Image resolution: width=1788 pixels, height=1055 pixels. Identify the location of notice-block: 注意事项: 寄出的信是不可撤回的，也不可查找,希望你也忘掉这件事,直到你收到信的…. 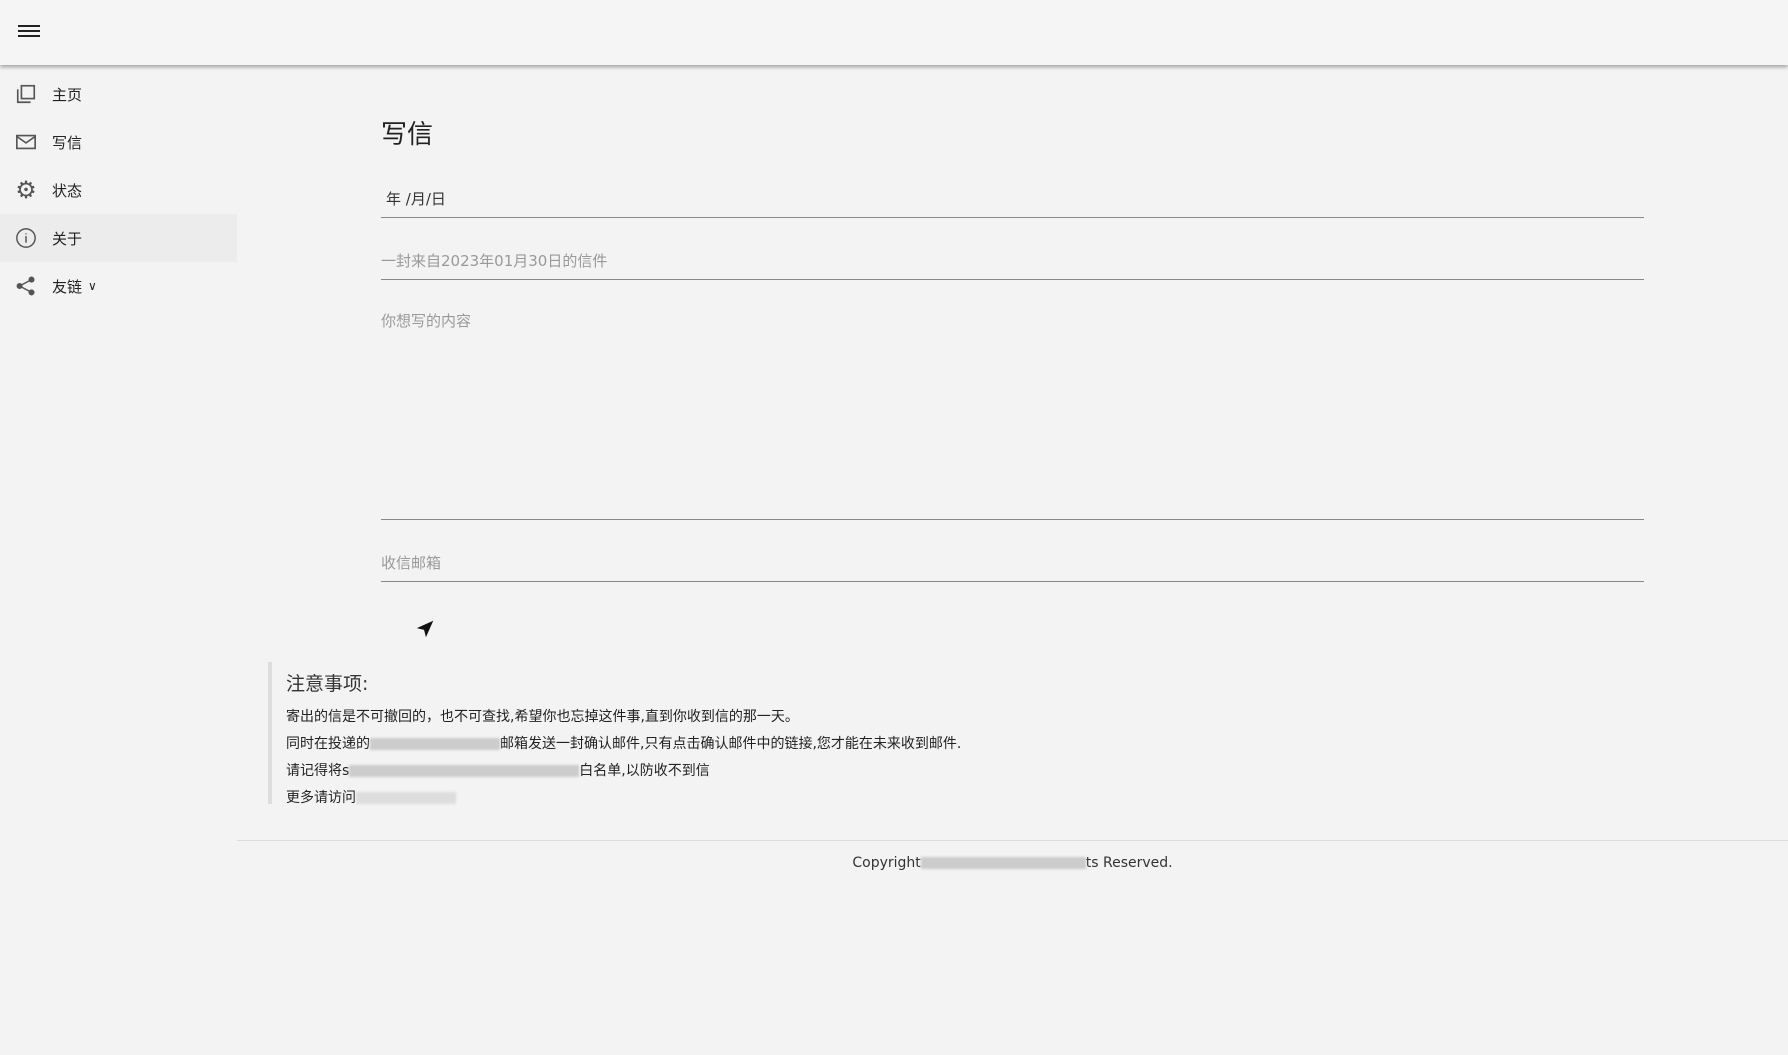
(614, 734).